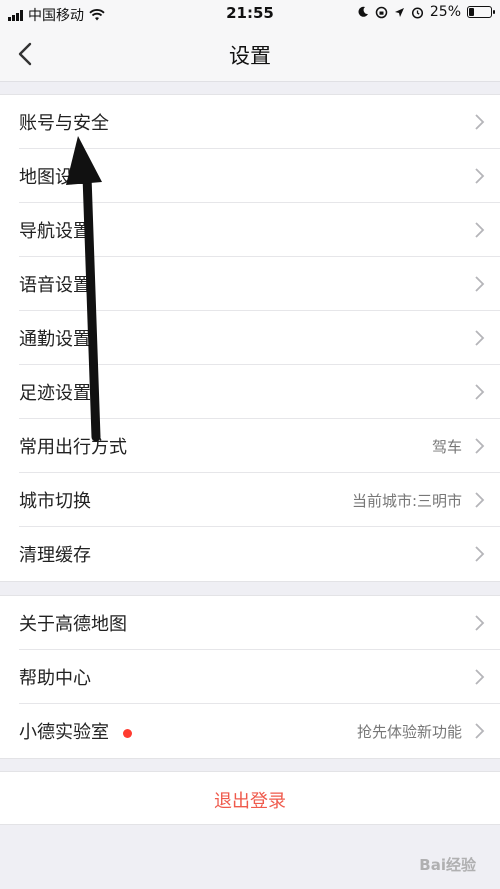  I want to click on row-value: 驾车, so click(446, 446).